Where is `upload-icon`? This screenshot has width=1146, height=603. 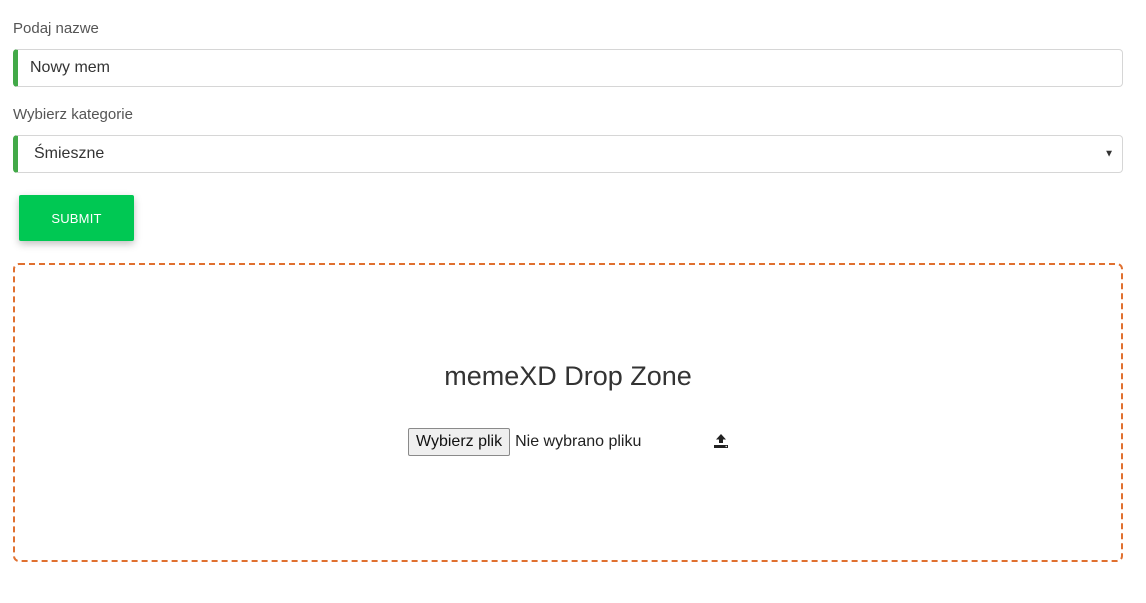
upload-icon is located at coordinates (721, 441).